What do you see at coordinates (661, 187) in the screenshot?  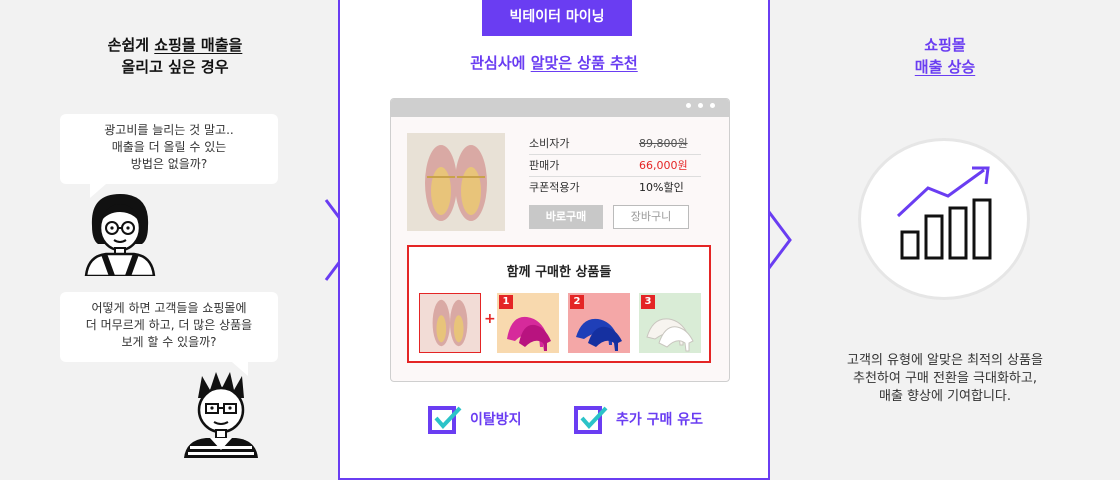 I see `price-value: 10%할인` at bounding box center [661, 187].